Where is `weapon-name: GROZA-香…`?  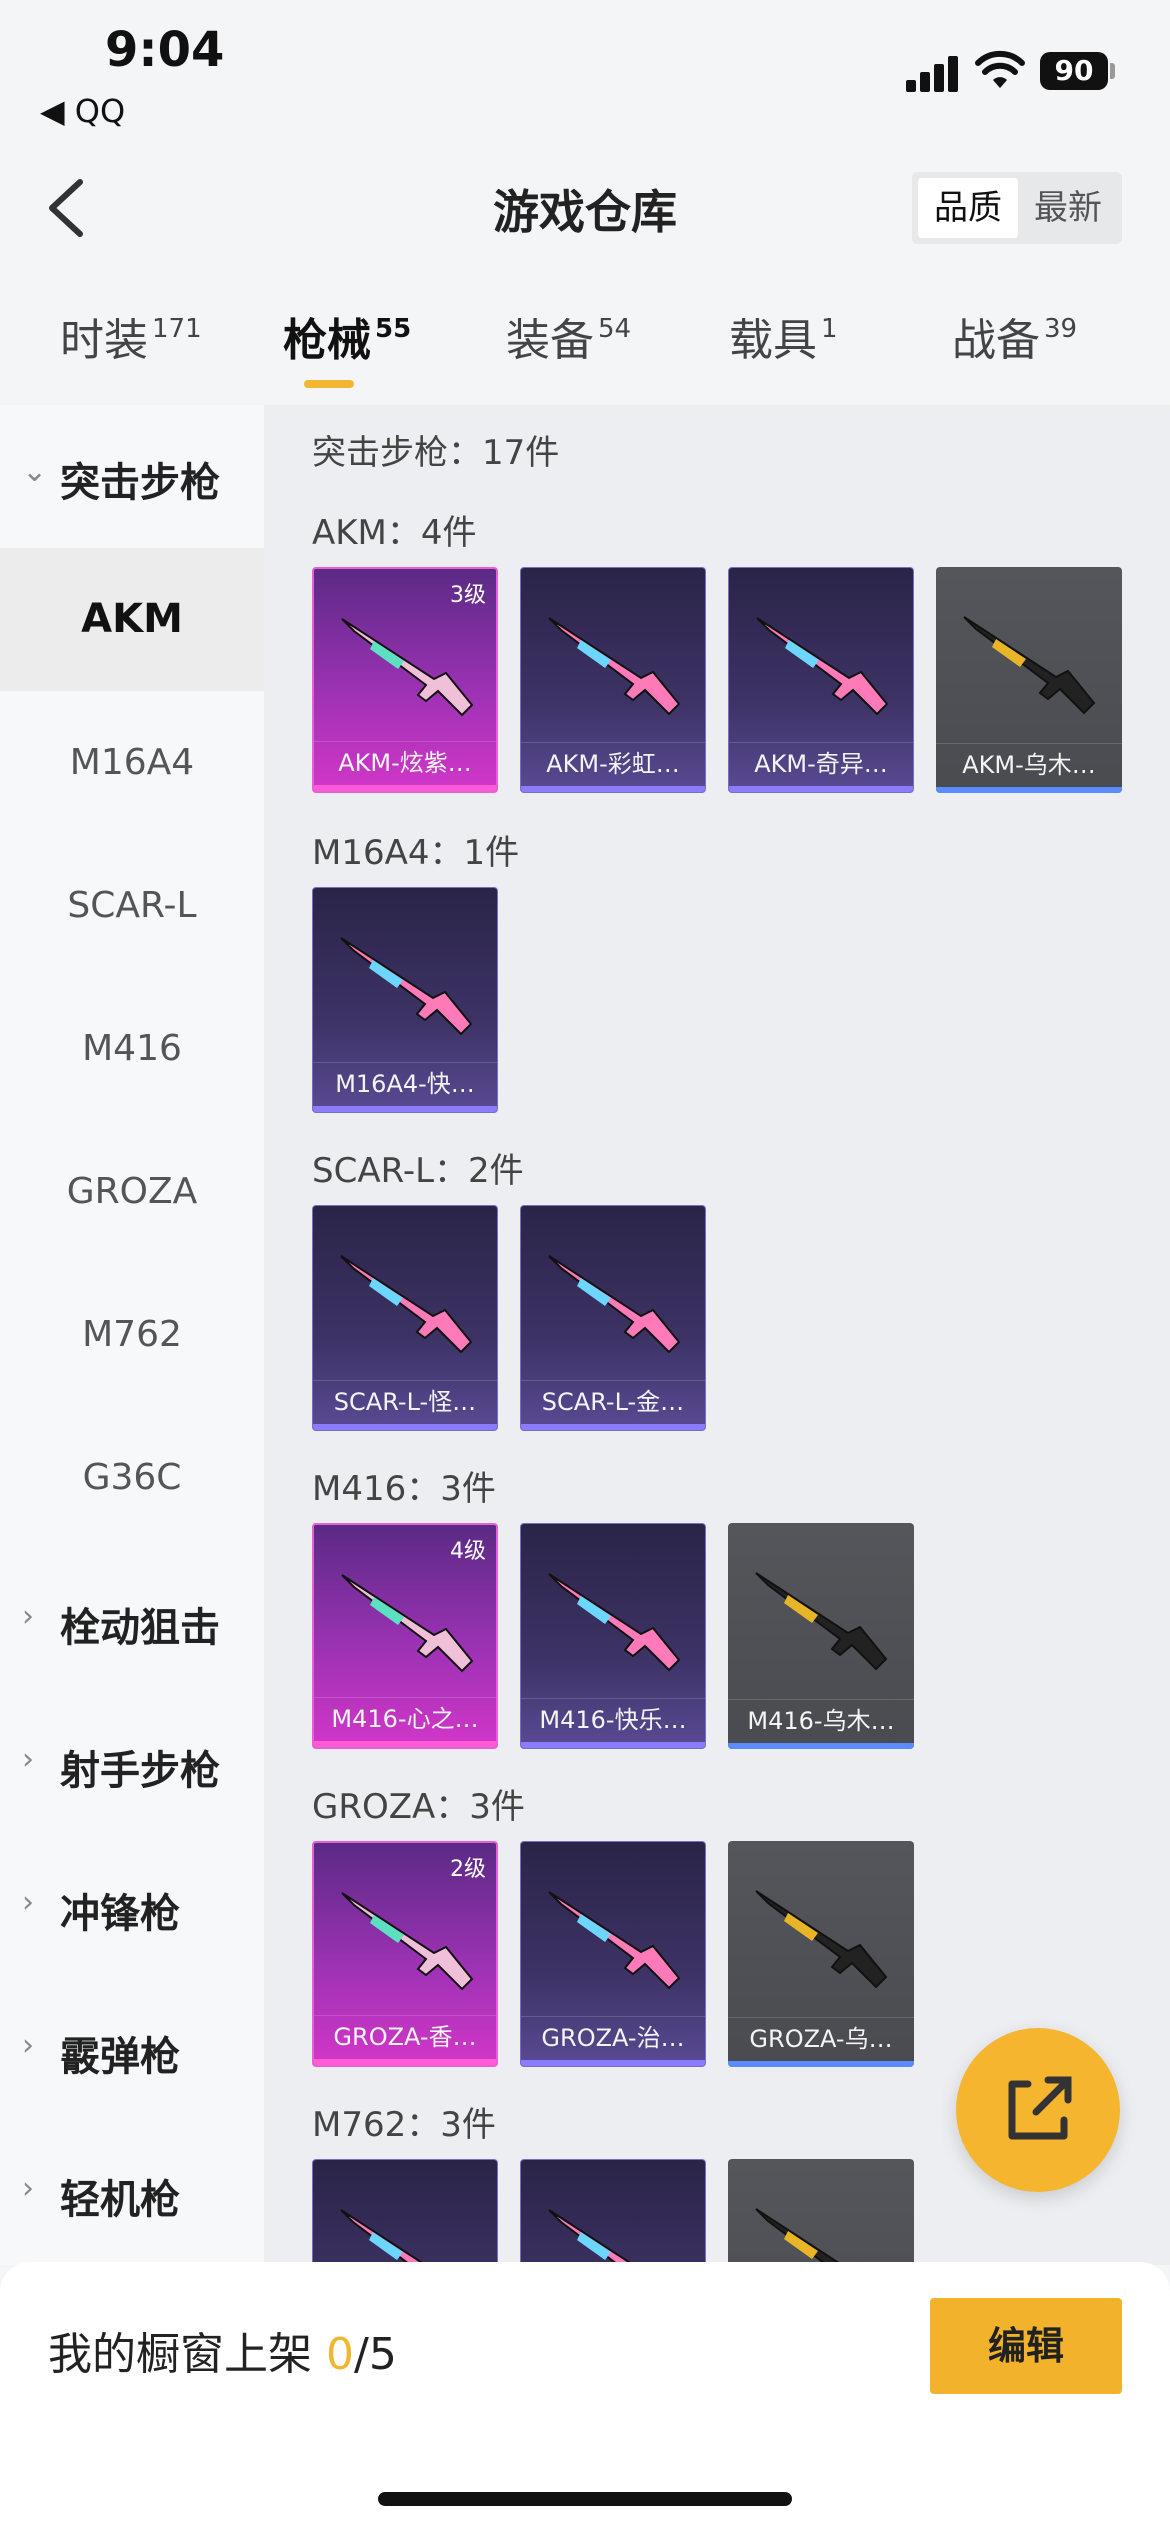 weapon-name: GROZA-香… is located at coordinates (405, 2036).